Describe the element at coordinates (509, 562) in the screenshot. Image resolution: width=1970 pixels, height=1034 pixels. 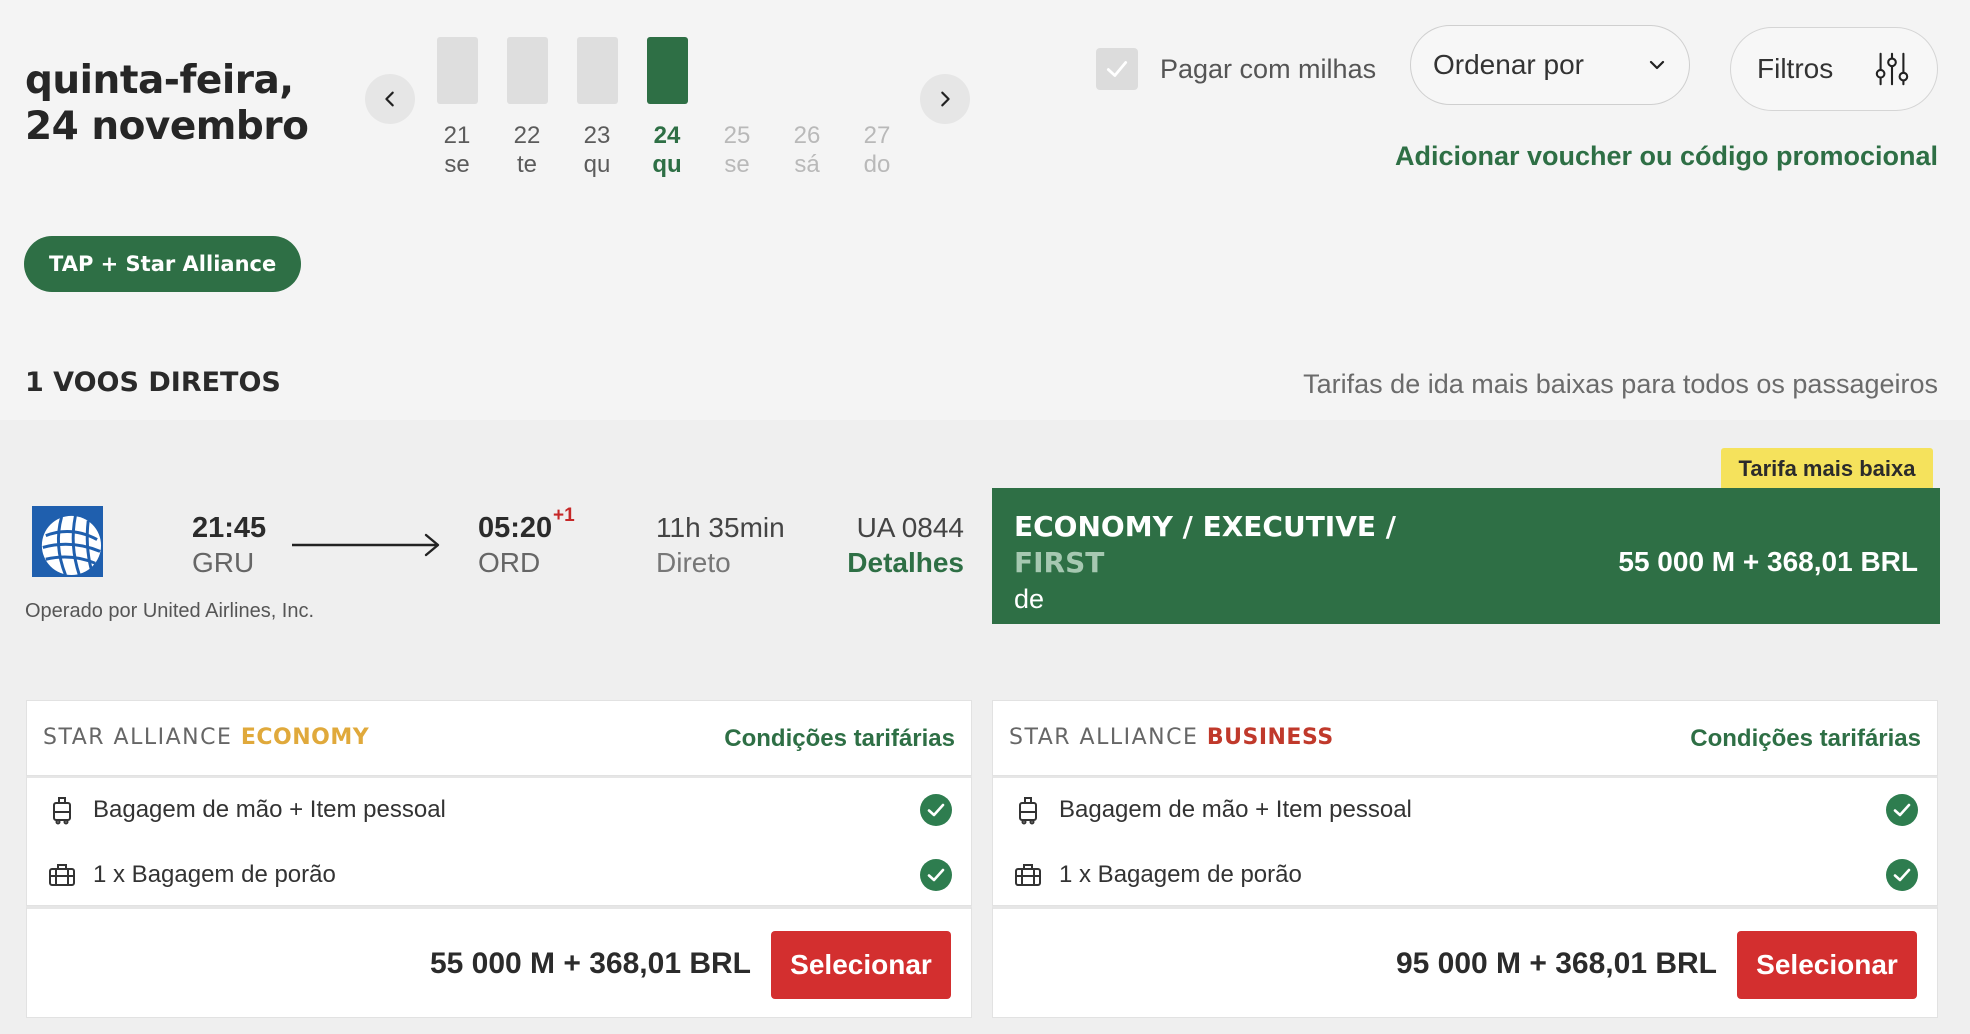
I see `arrival-airport: ORD` at that location.